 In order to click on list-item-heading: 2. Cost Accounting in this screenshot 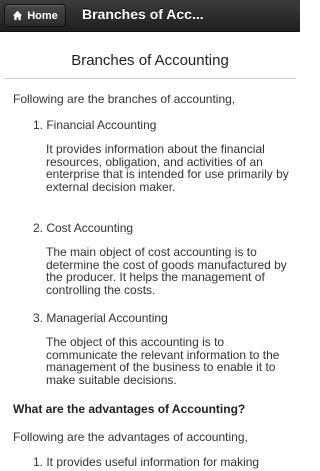, I will do `click(83, 228)`.